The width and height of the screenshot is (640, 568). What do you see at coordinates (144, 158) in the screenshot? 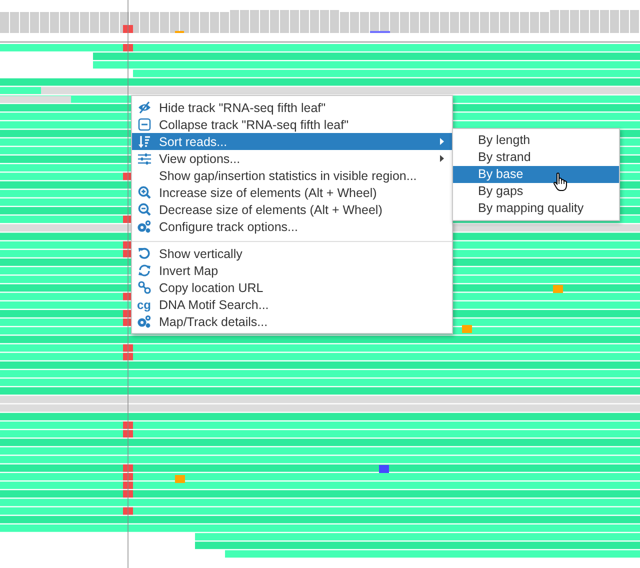
I see `sliders-icon` at bounding box center [144, 158].